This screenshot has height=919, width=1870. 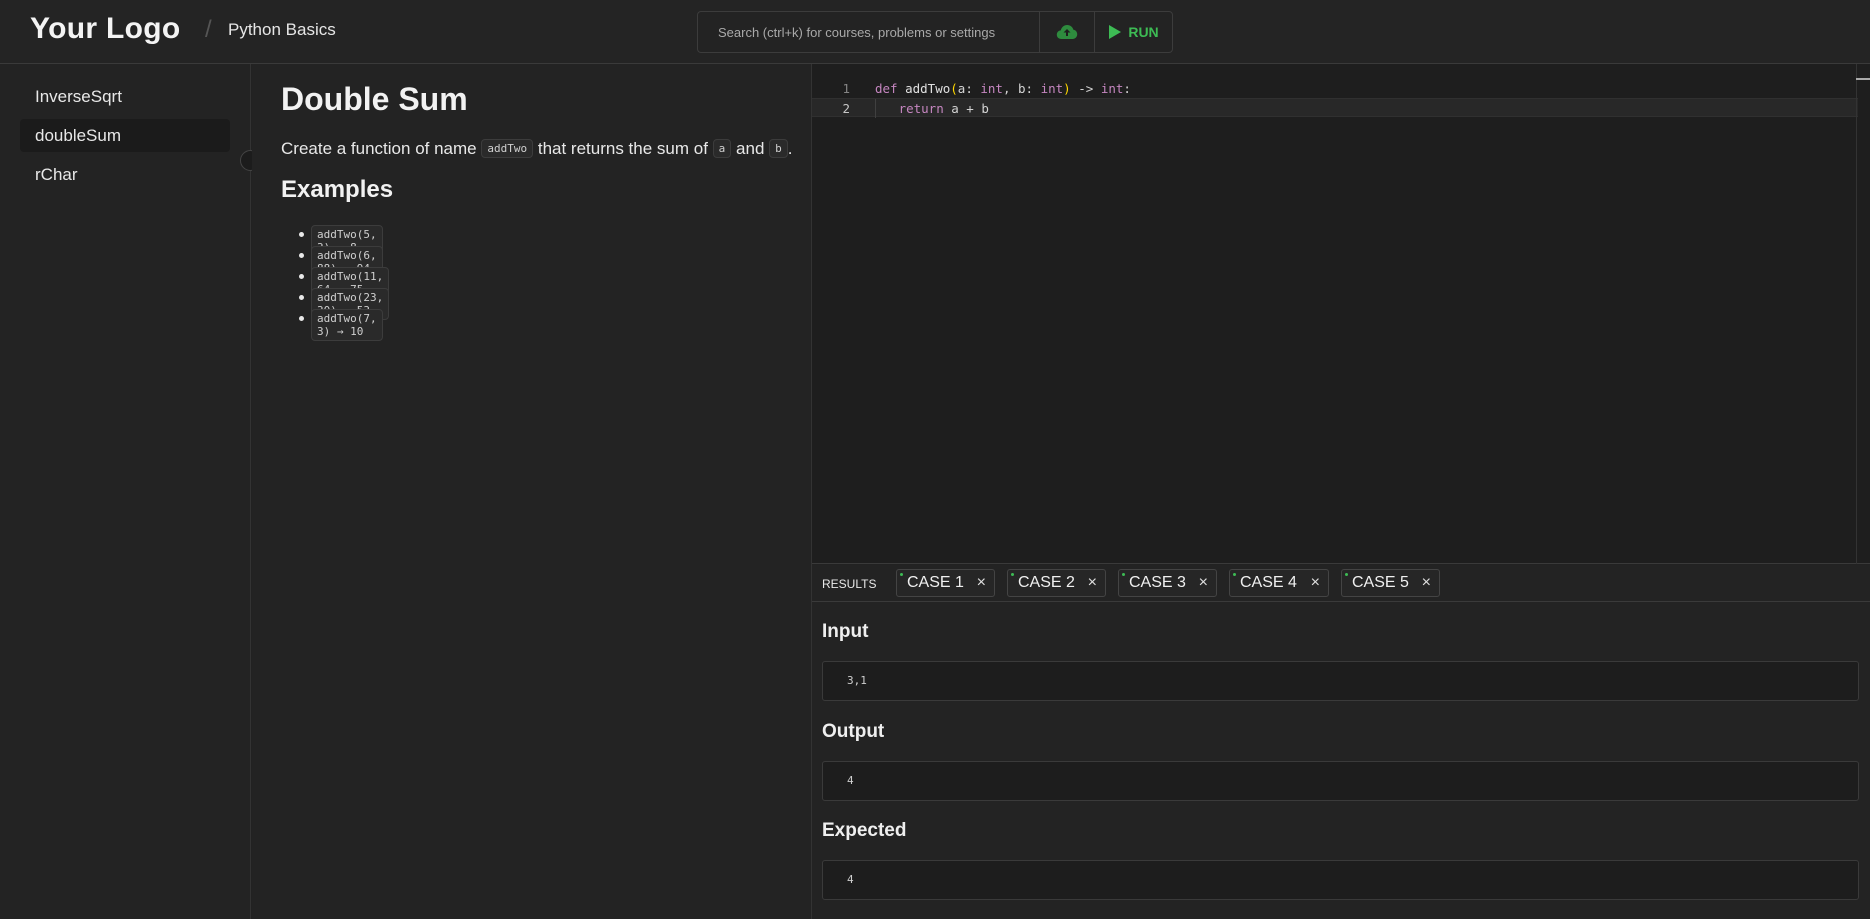 What do you see at coordinates (374, 99) in the screenshot?
I see `problem-title: Double Sum` at bounding box center [374, 99].